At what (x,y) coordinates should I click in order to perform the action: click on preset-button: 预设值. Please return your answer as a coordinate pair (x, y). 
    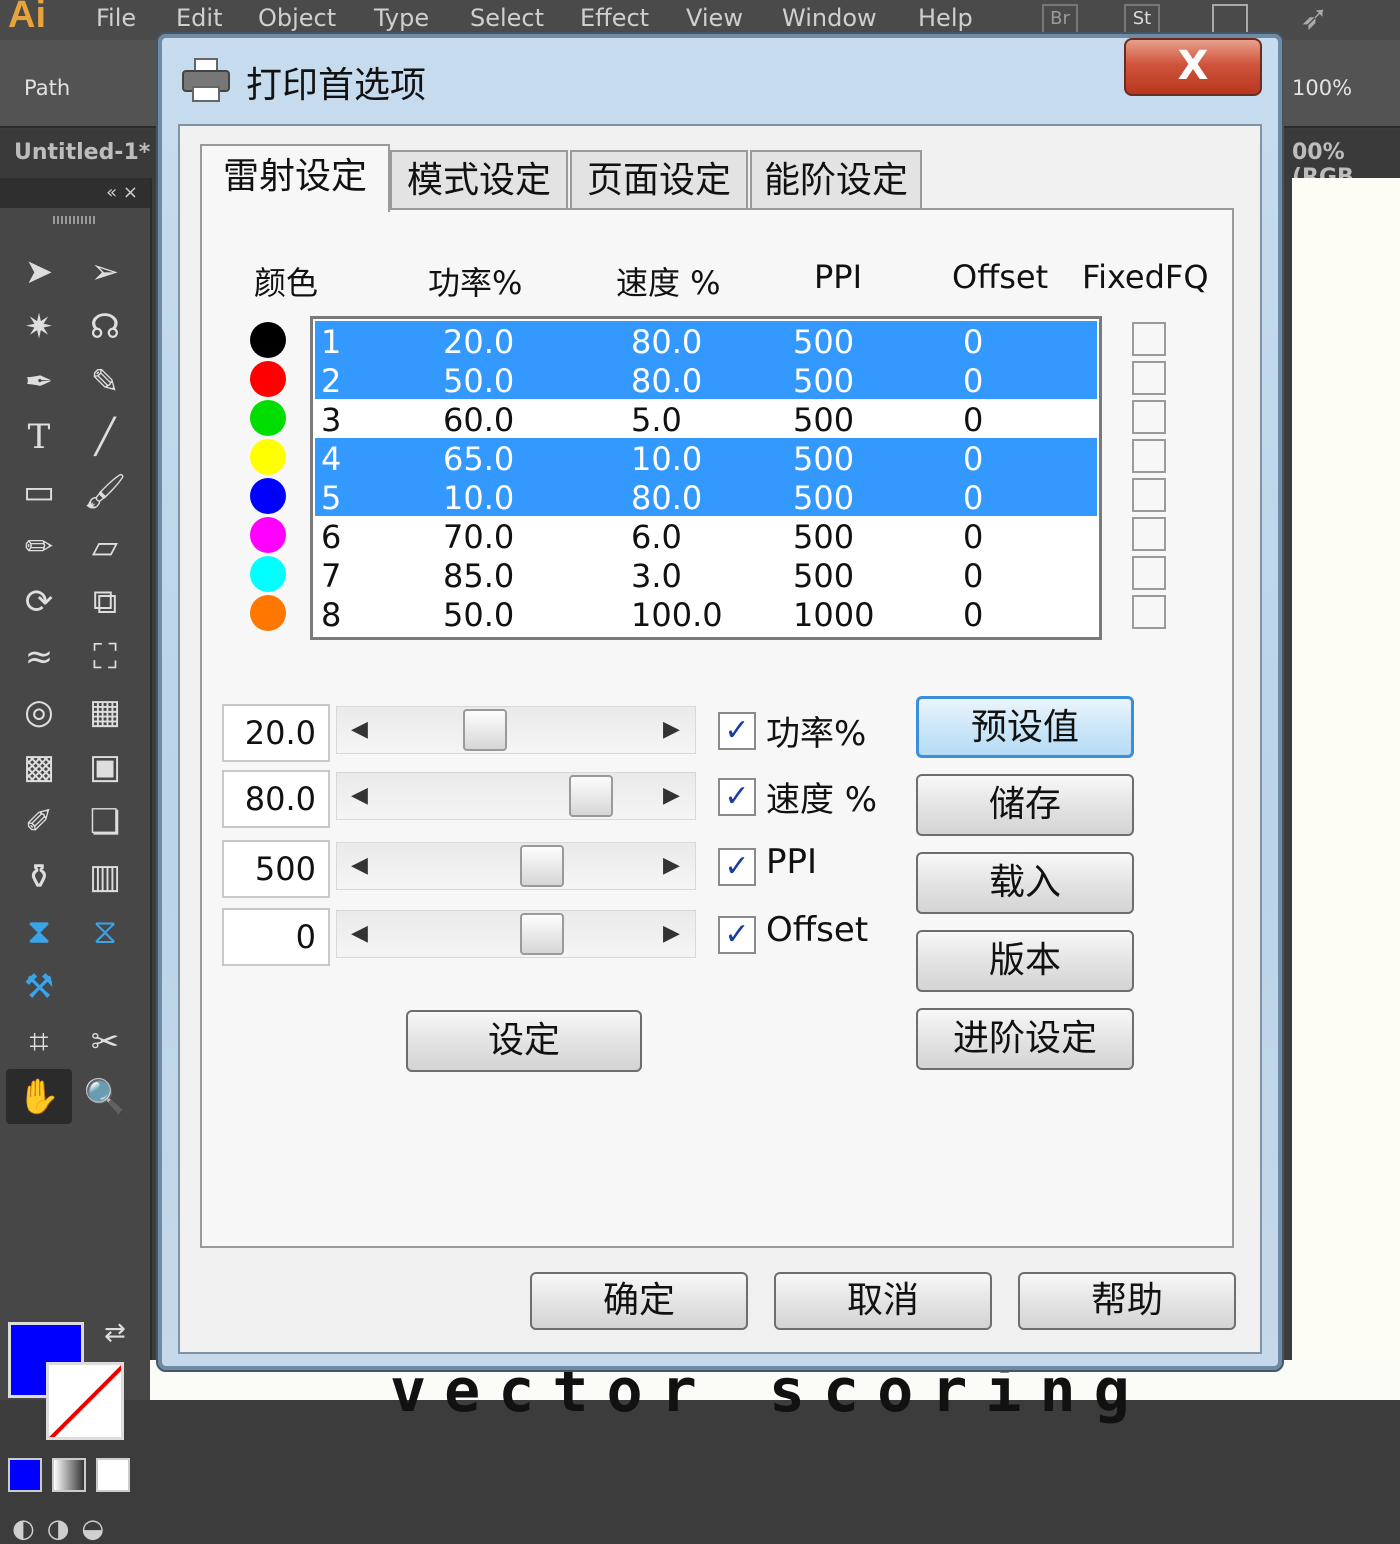
    Looking at the image, I should click on (1025, 727).